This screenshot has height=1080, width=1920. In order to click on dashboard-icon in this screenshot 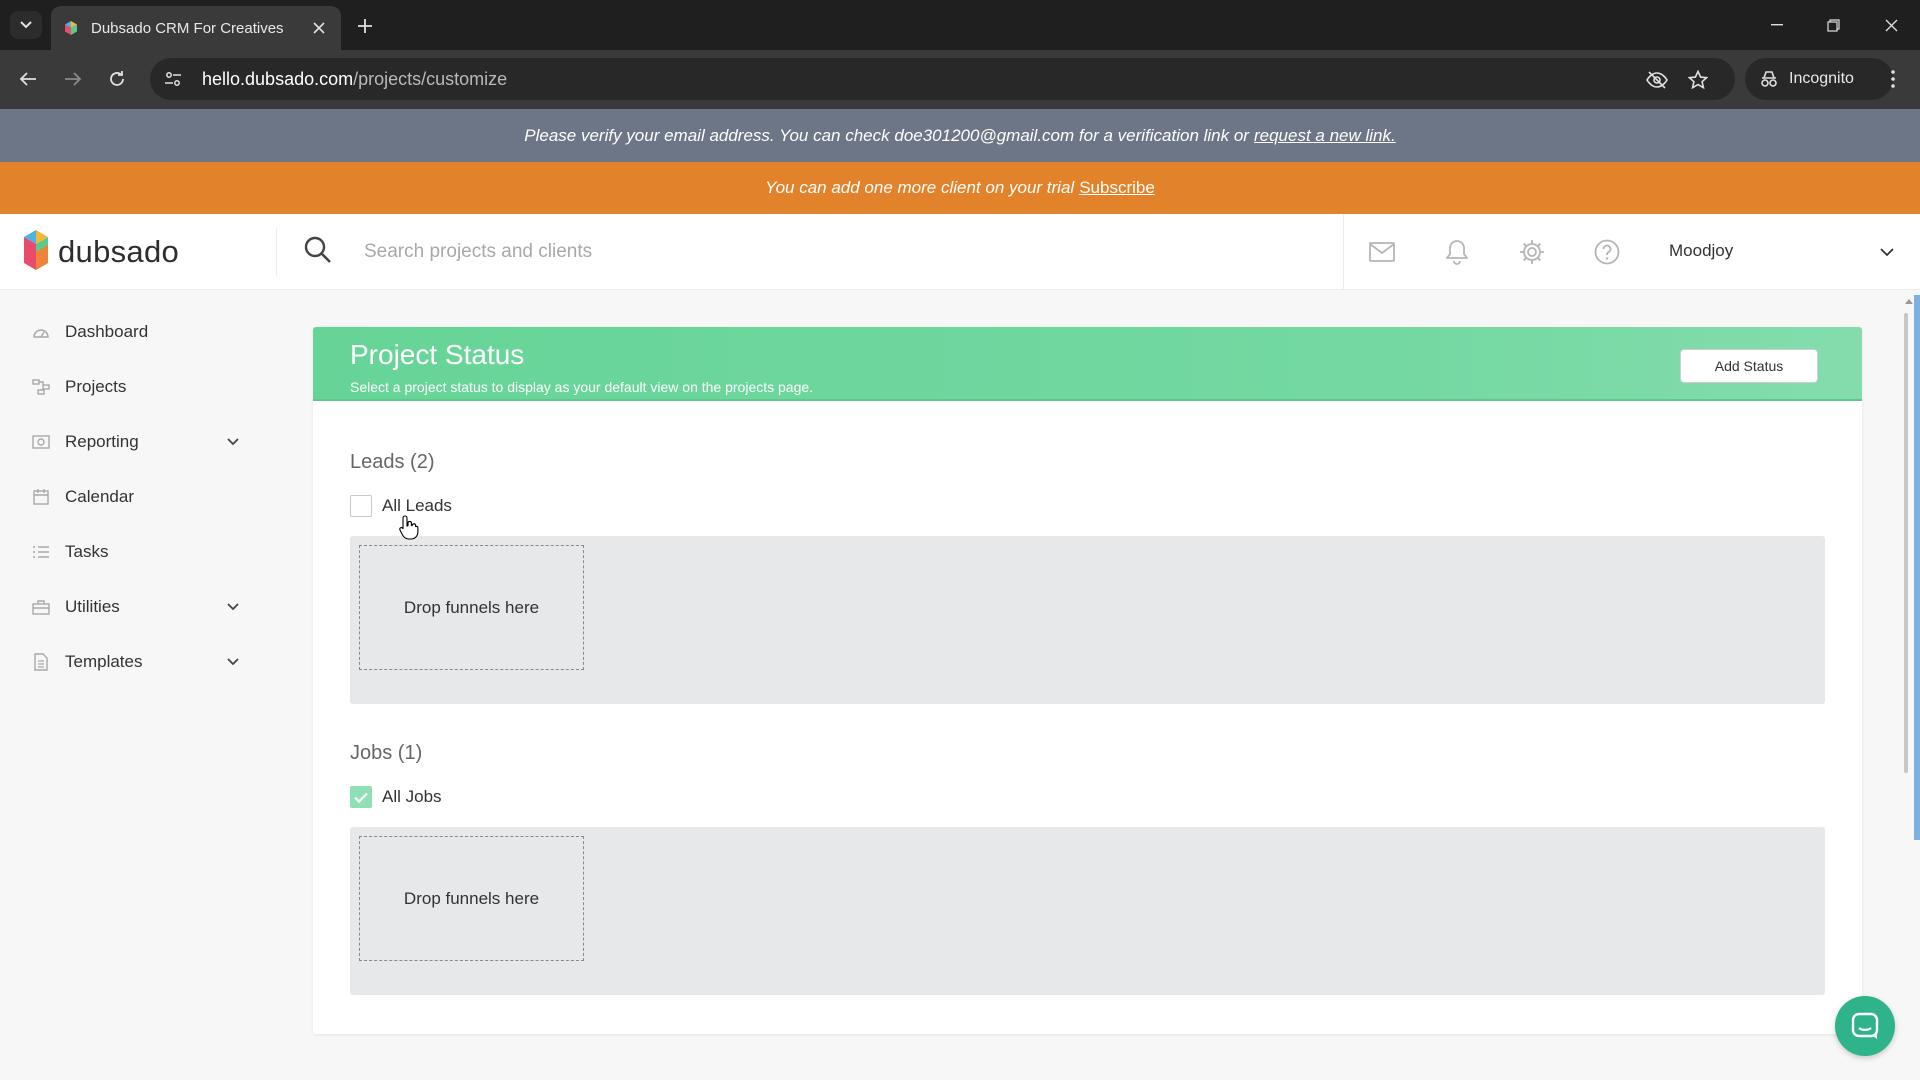, I will do `click(41, 332)`.